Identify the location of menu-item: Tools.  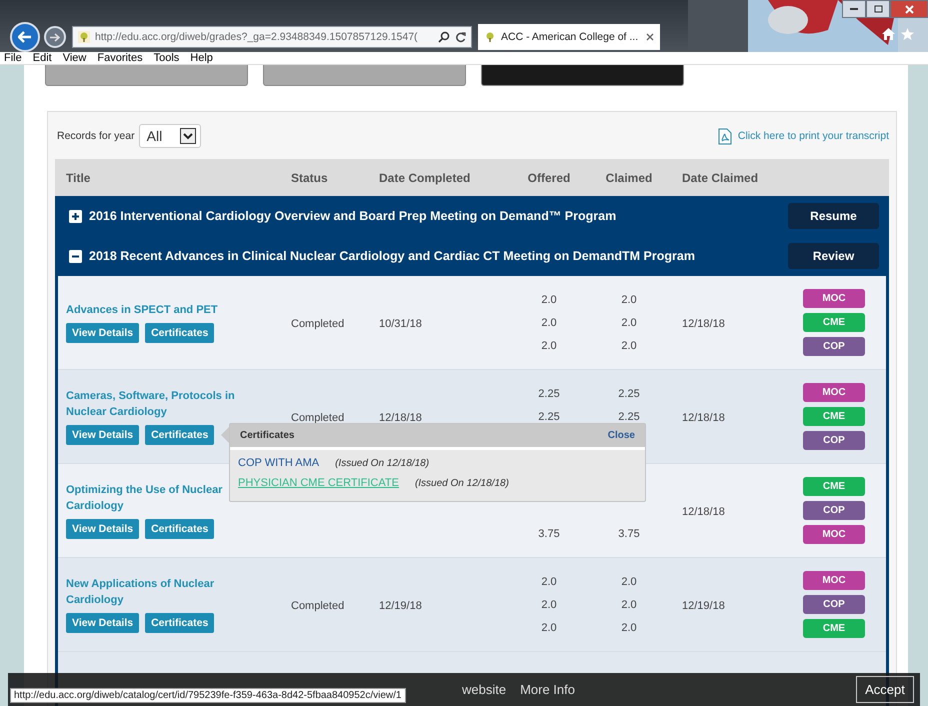
(167, 58).